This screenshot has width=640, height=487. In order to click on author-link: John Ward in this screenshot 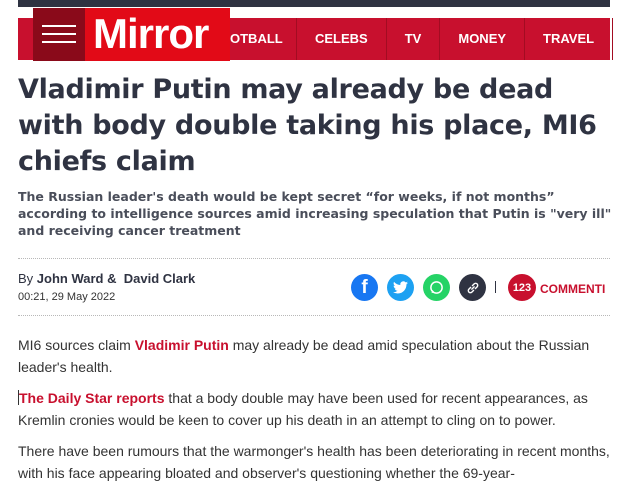, I will do `click(70, 278)`.